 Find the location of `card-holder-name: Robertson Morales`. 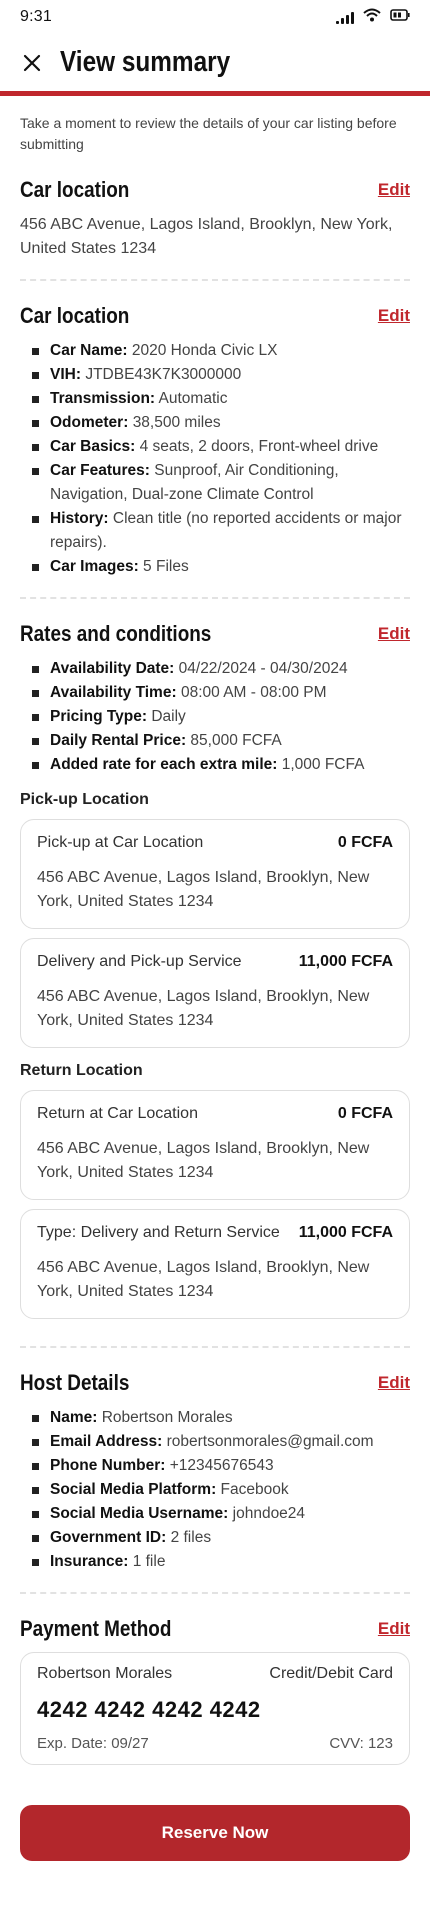

card-holder-name: Robertson Morales is located at coordinates (105, 1673).